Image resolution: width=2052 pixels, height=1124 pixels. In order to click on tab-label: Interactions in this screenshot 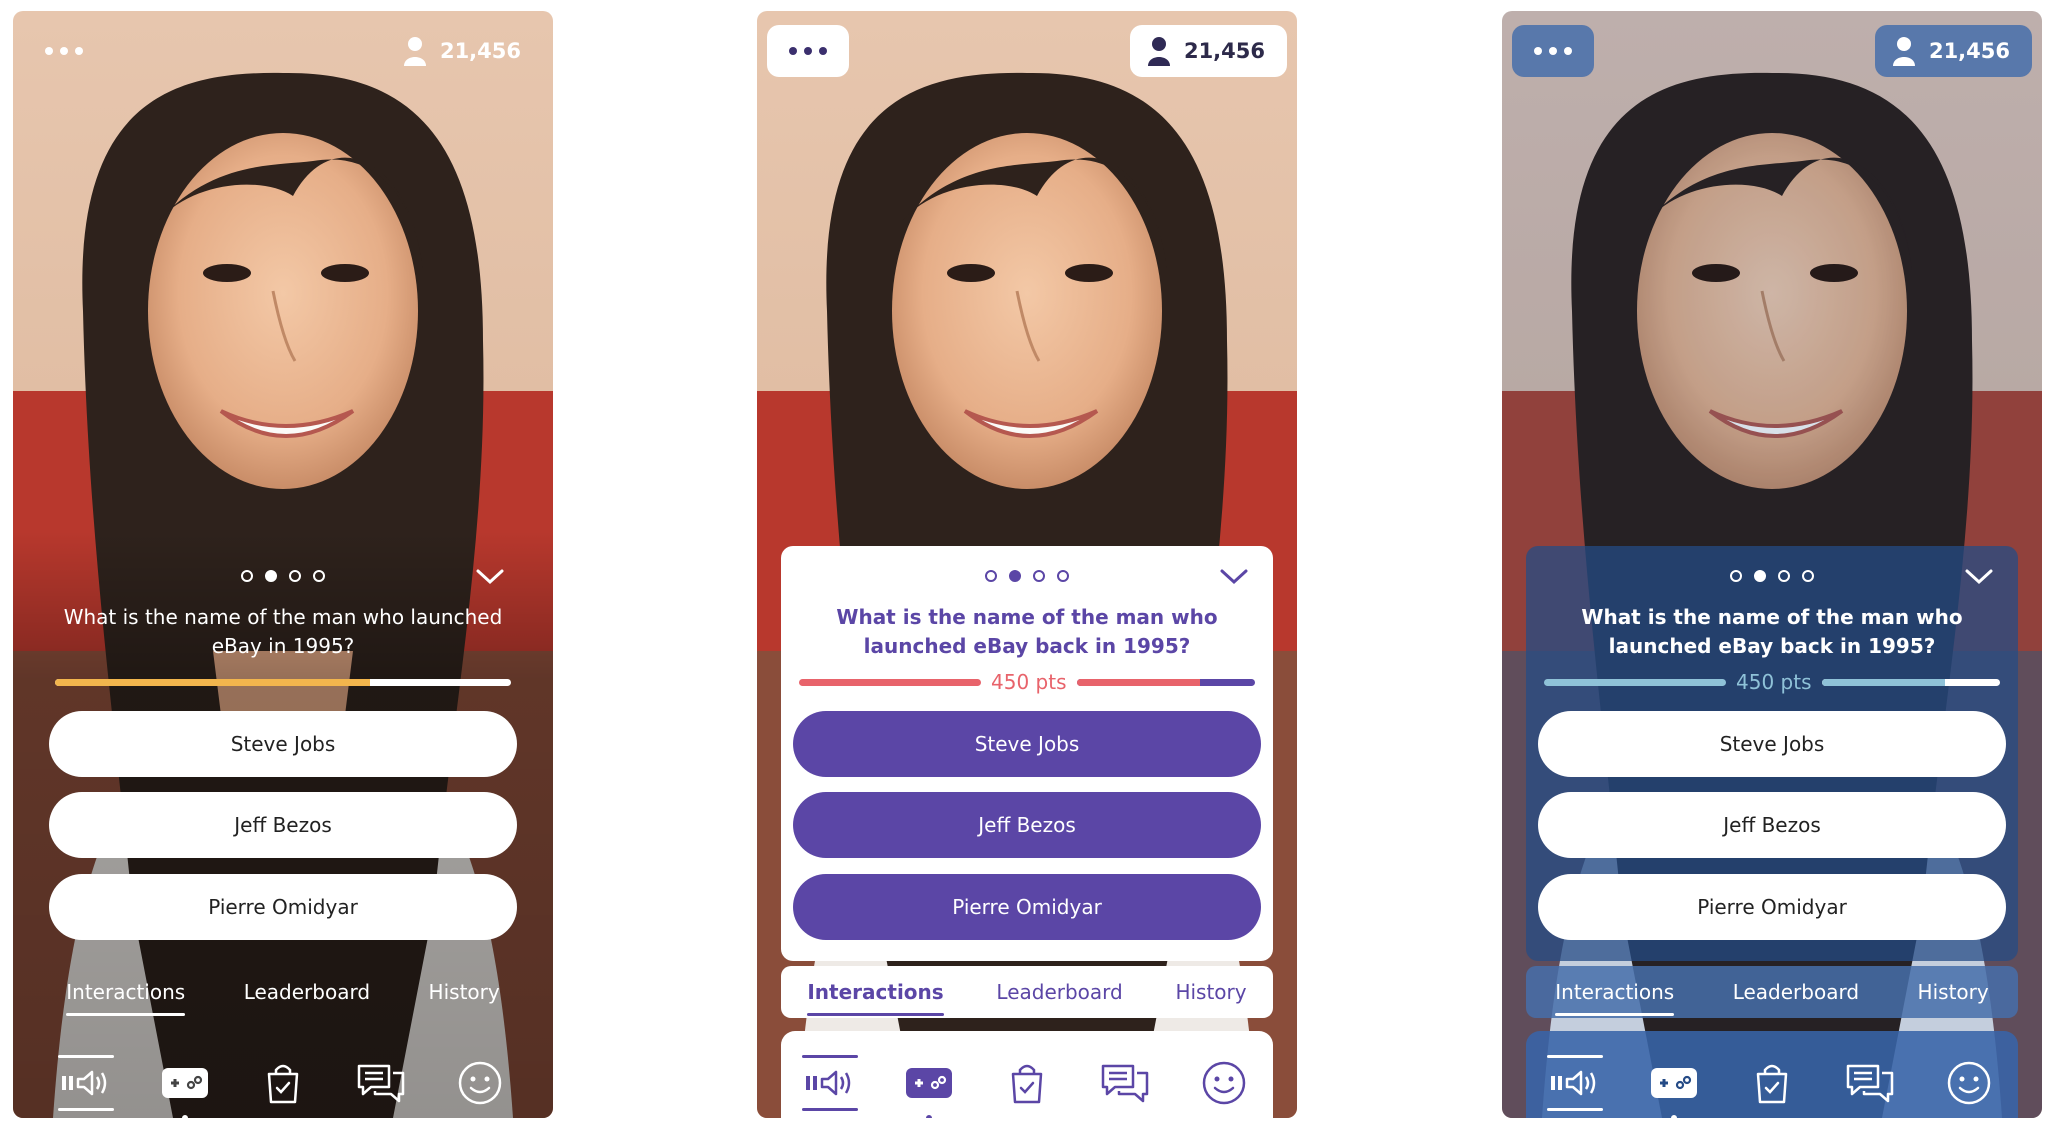, I will do `click(126, 992)`.